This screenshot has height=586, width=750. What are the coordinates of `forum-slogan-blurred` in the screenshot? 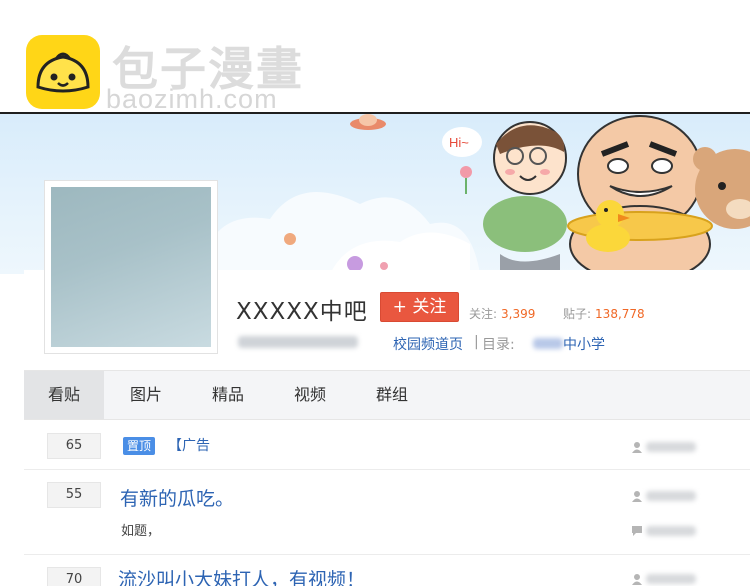 It's located at (298, 342).